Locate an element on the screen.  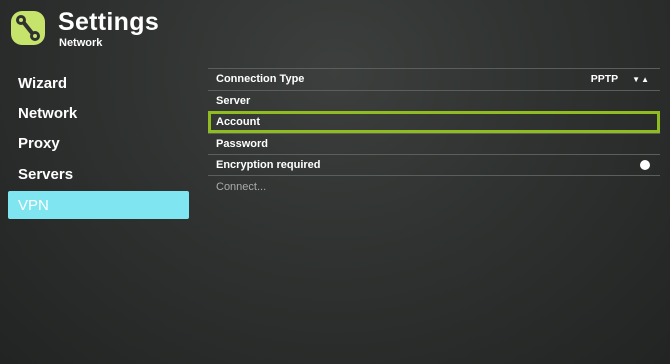
up-down-chevron-icon: ▼▲ is located at coordinates (641, 79).